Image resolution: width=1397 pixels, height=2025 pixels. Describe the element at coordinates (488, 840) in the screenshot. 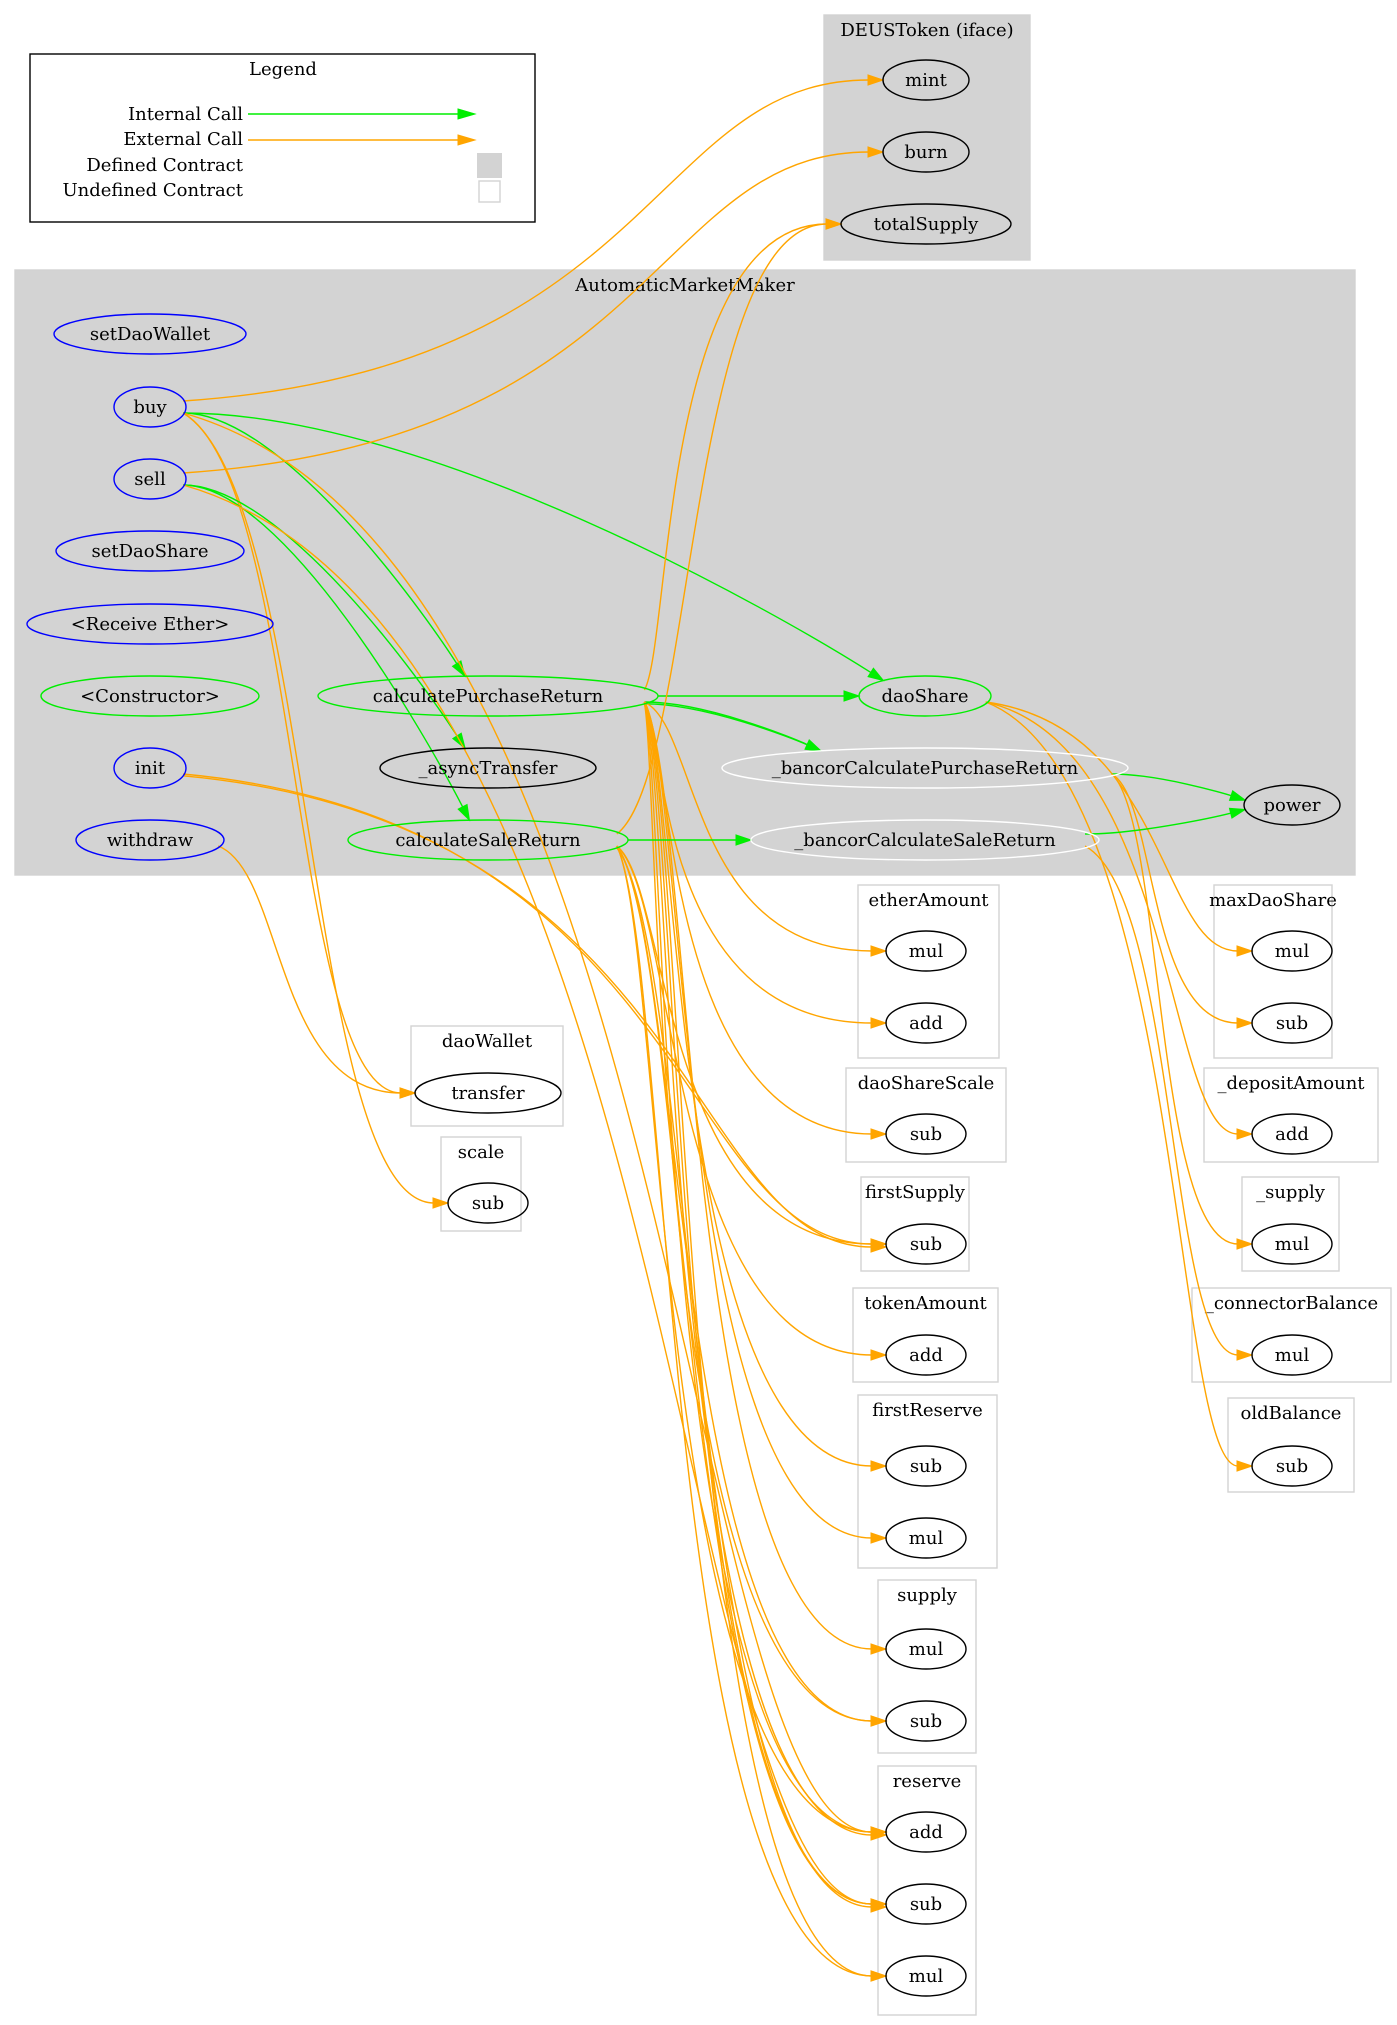

I see `node-label: calculateSaleReturn` at that location.